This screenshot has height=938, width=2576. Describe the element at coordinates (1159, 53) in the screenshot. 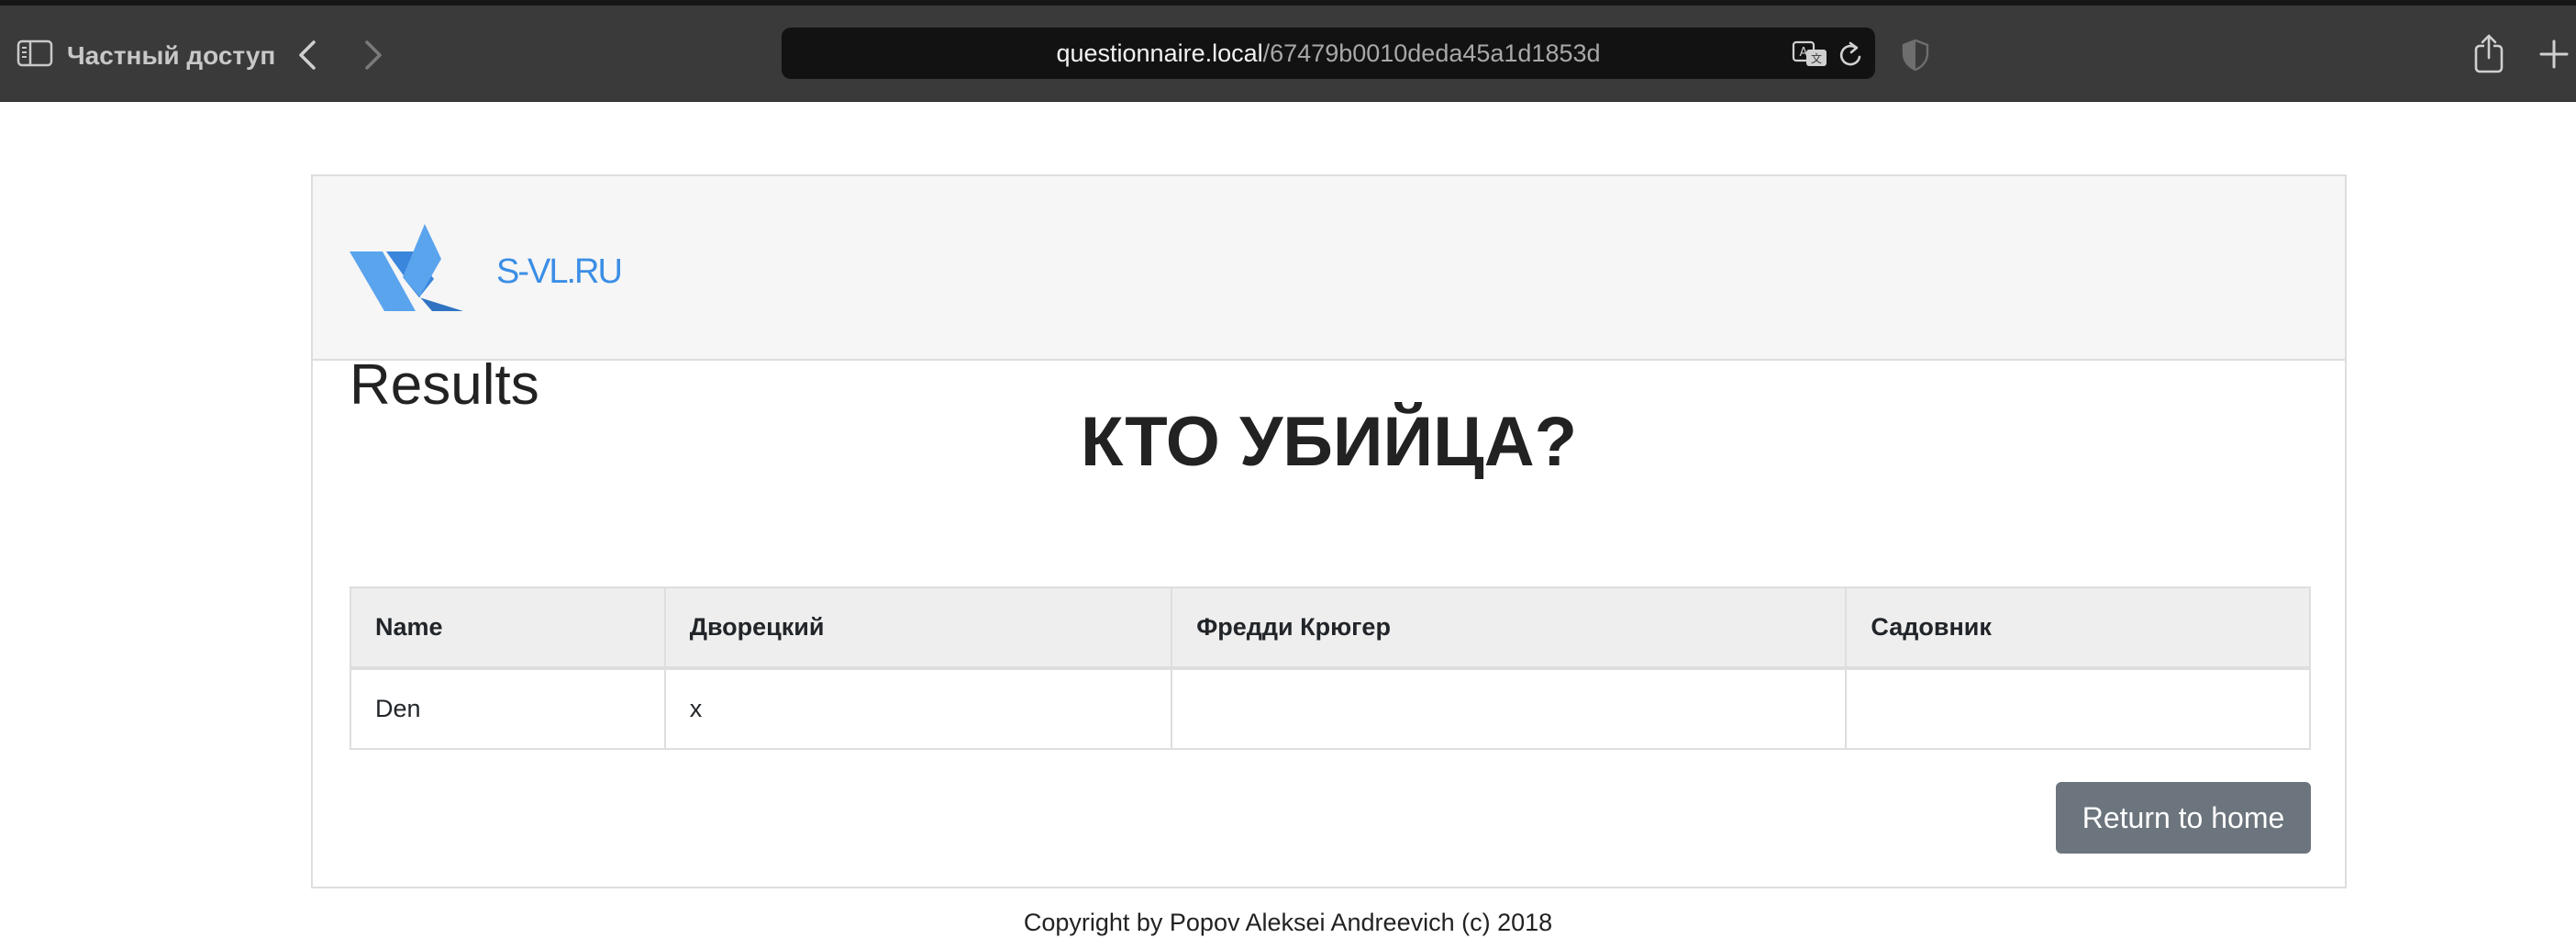

I see `url-host: questionnaire.local` at that location.